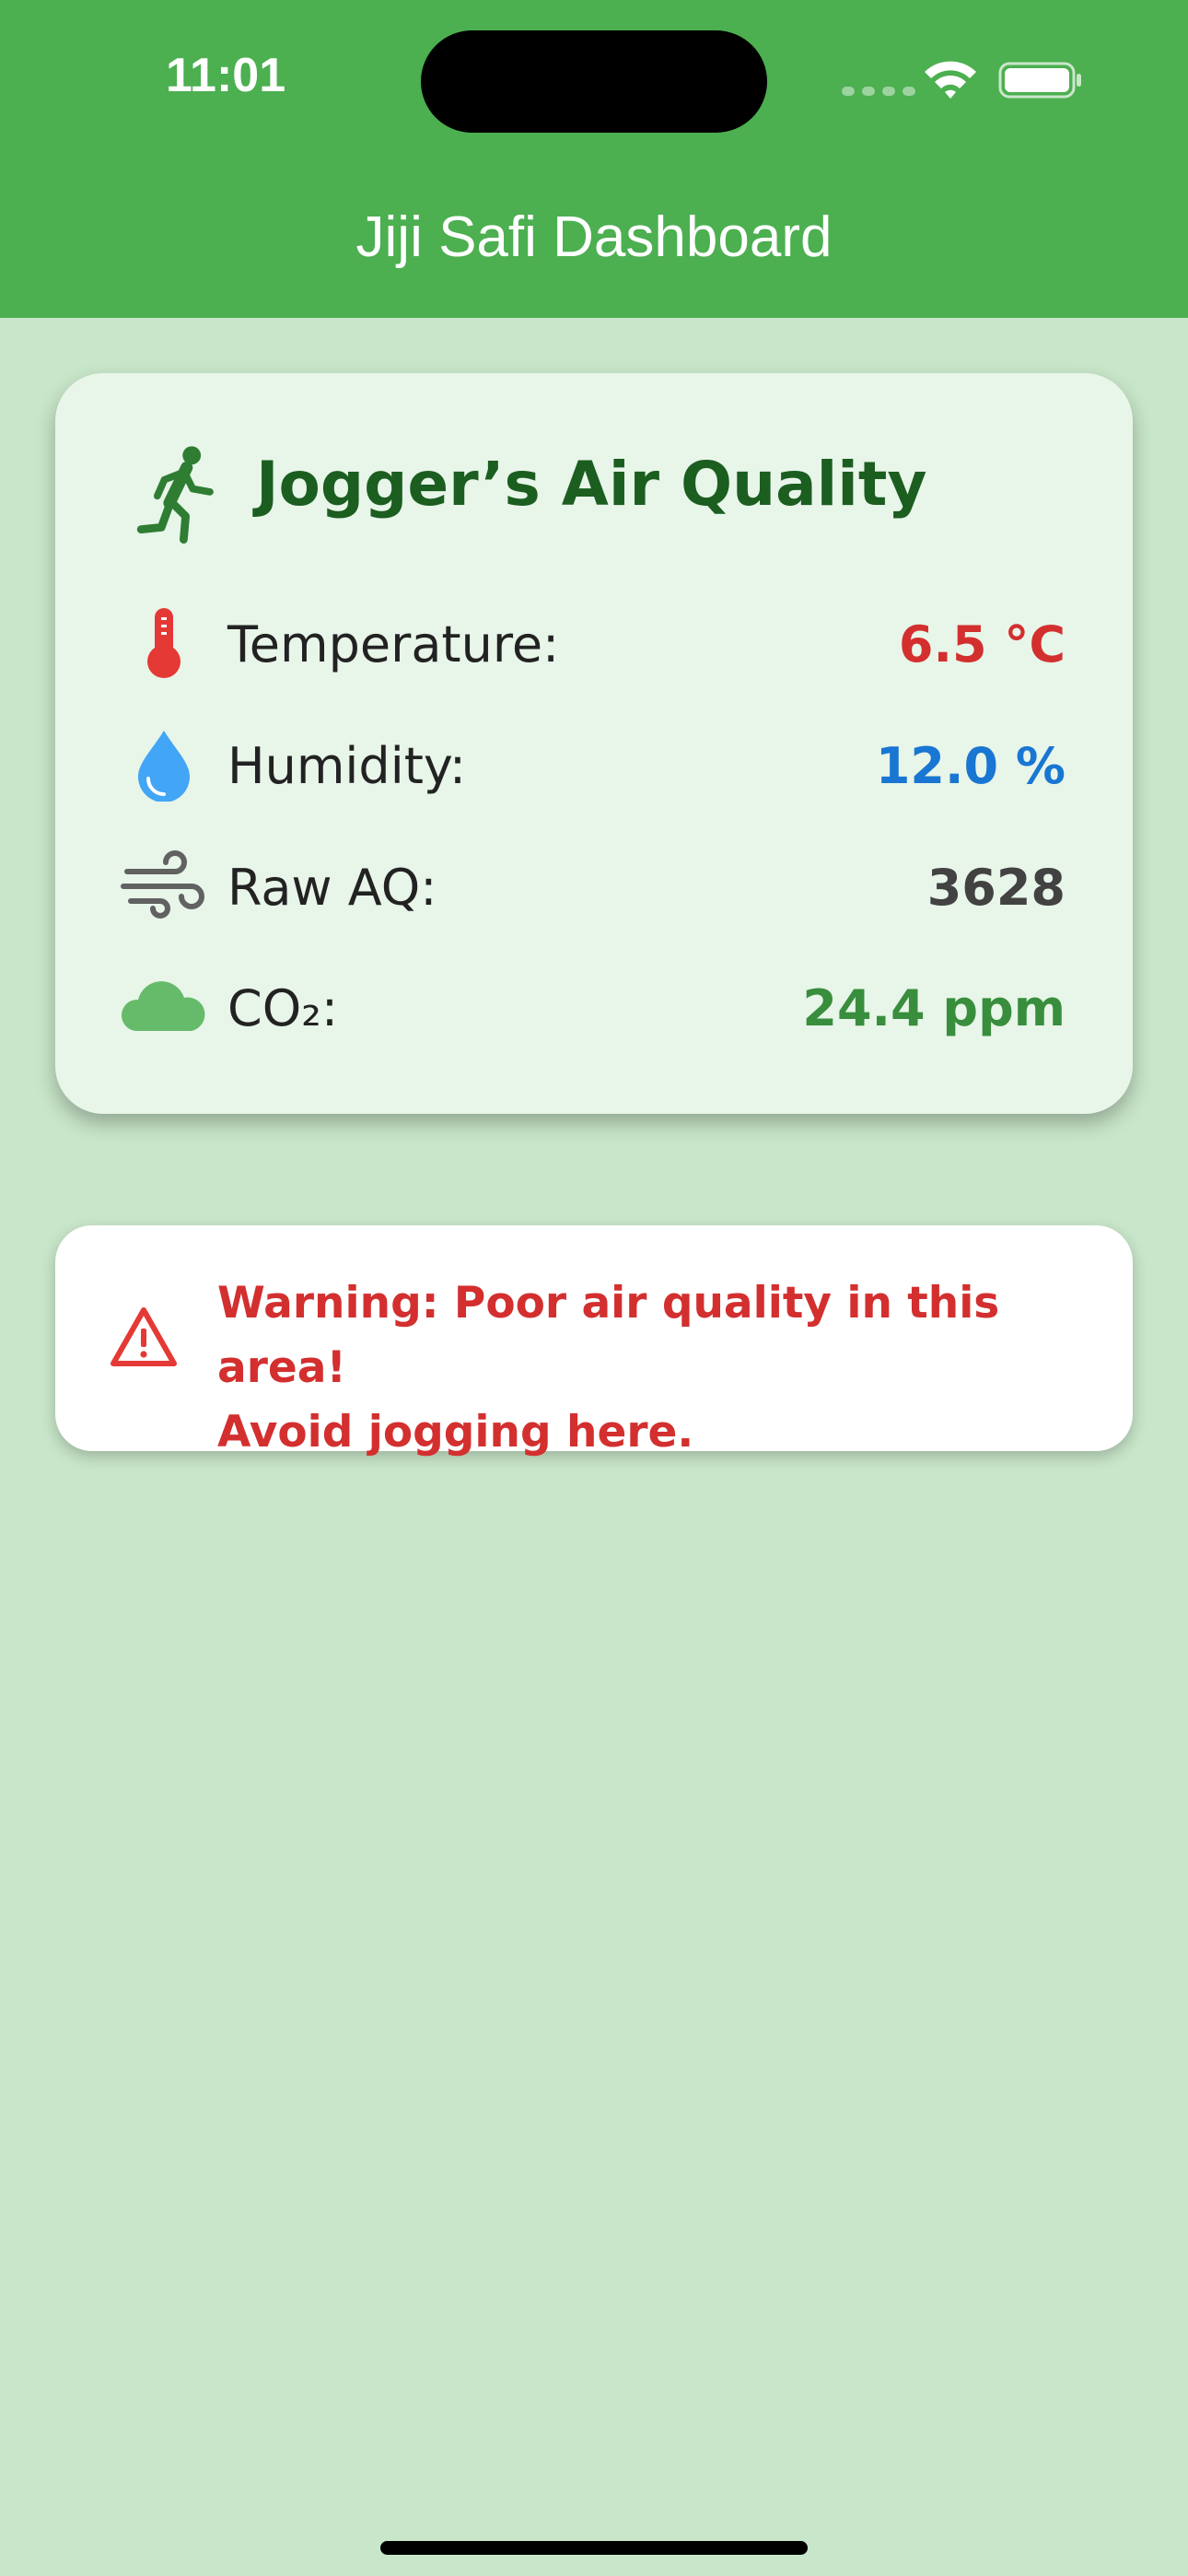 This screenshot has height=2576, width=1188. I want to click on raw-aq-label: Raw AQ:, so click(332, 888).